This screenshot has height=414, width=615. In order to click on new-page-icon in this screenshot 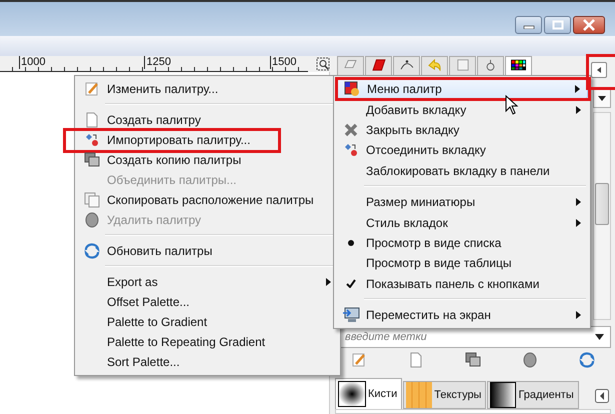, I will do `click(416, 360)`.